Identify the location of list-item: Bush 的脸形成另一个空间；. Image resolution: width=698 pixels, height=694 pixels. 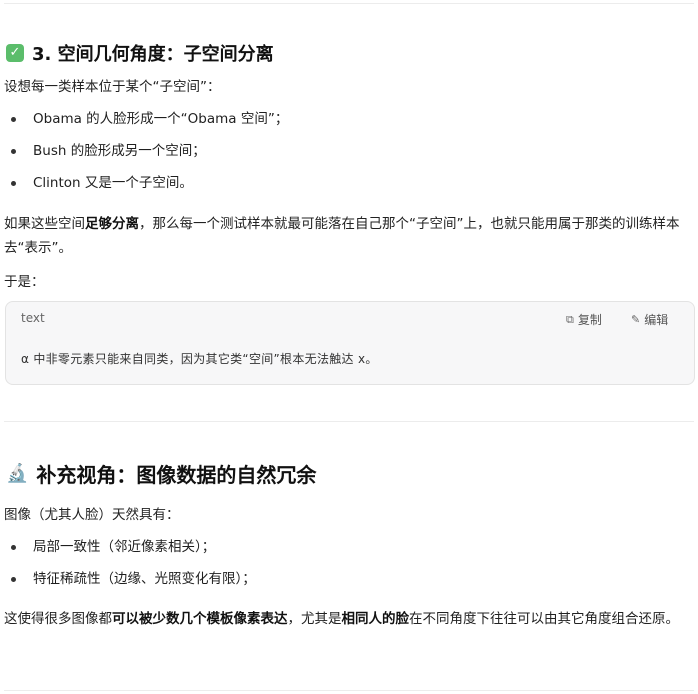
(144, 151).